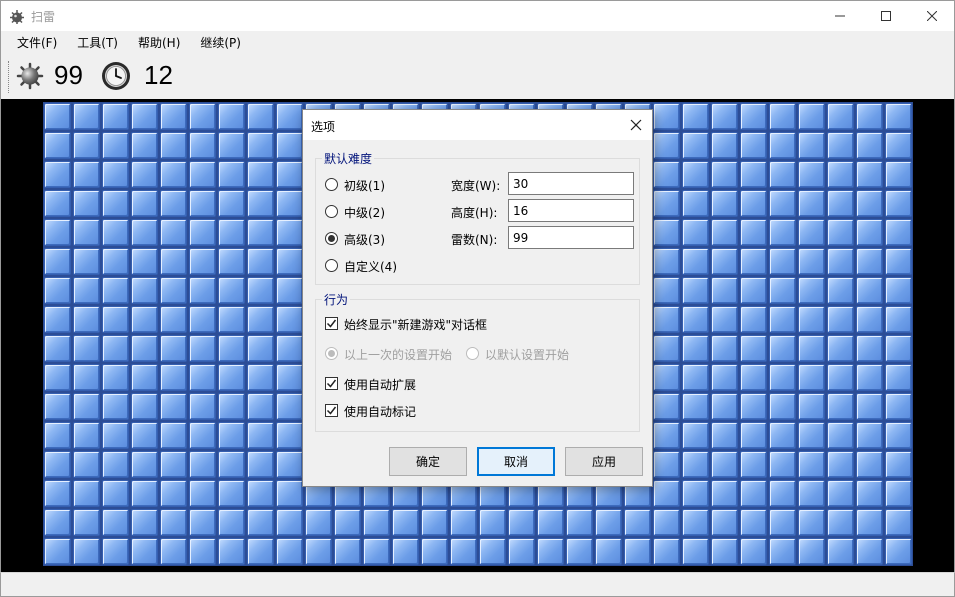 The image size is (955, 597). I want to click on close-button, so click(932, 16).